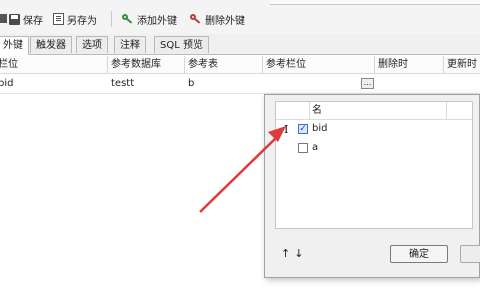 The height and width of the screenshot is (300, 480). I want to click on save-label: 保存, so click(33, 21).